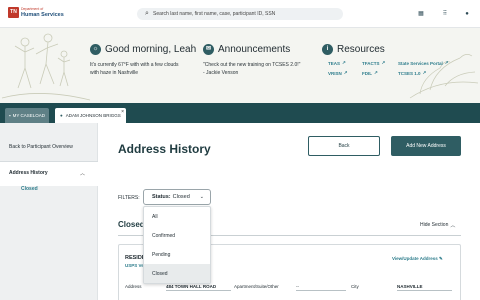 This screenshot has height=300, width=480. What do you see at coordinates (445, 14) in the screenshot?
I see `grid-icon: ⠿` at bounding box center [445, 14].